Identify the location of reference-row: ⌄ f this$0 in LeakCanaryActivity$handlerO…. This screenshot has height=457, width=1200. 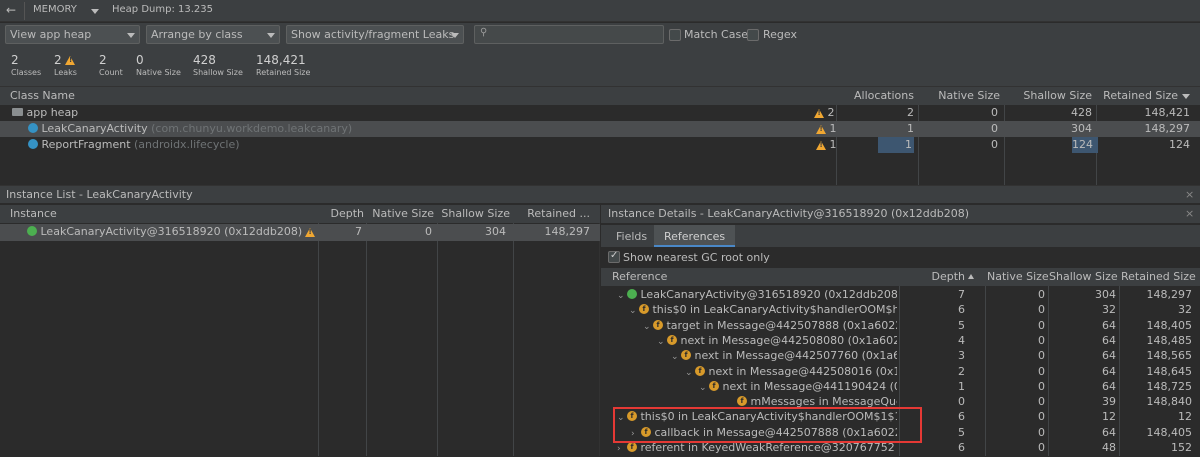
(900, 309).